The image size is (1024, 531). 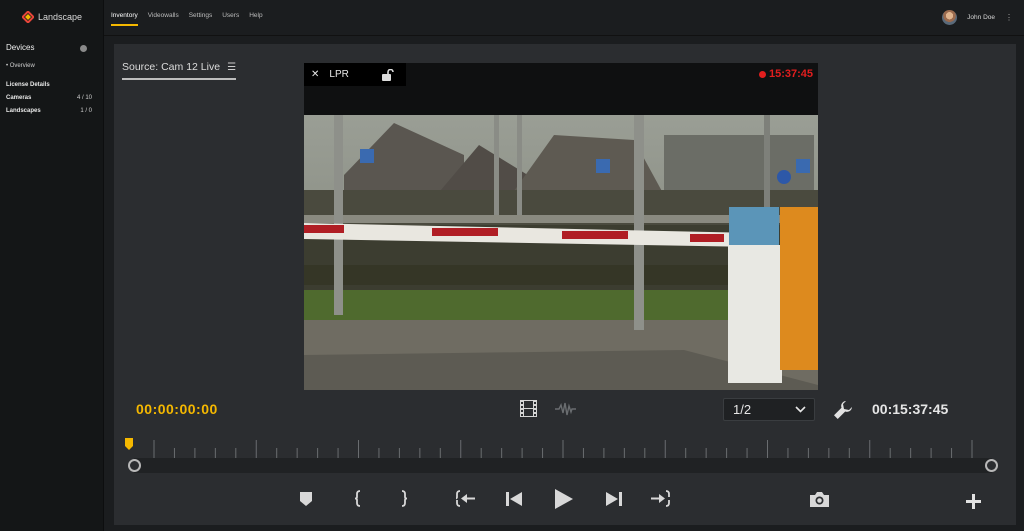 I want to click on license-row-landscapes: Landscapes 1 / 0, so click(x=49, y=111).